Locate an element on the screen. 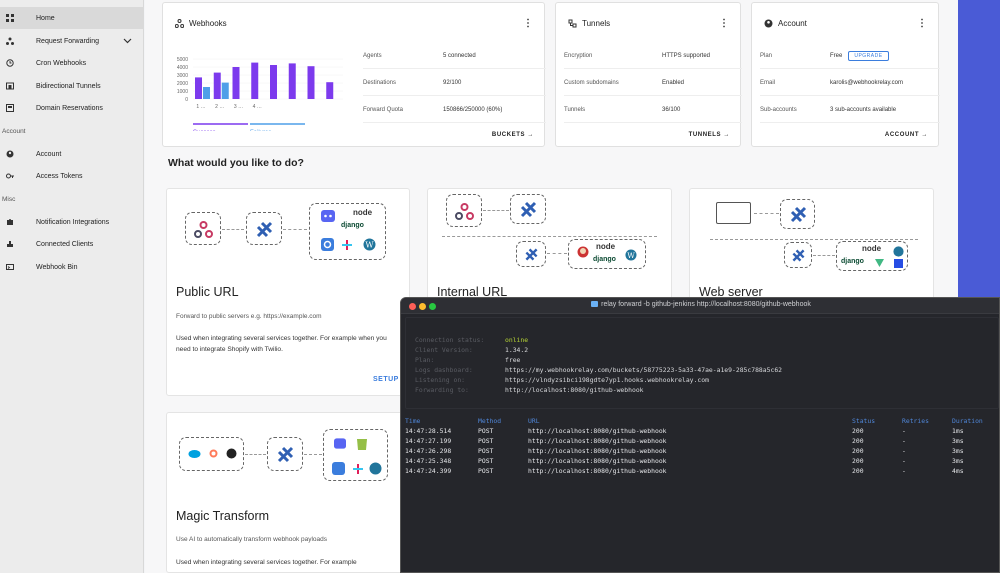 Image resolution: width=1000 pixels, height=573 pixels. account-link: ACCOUNT → is located at coordinates (906, 135).